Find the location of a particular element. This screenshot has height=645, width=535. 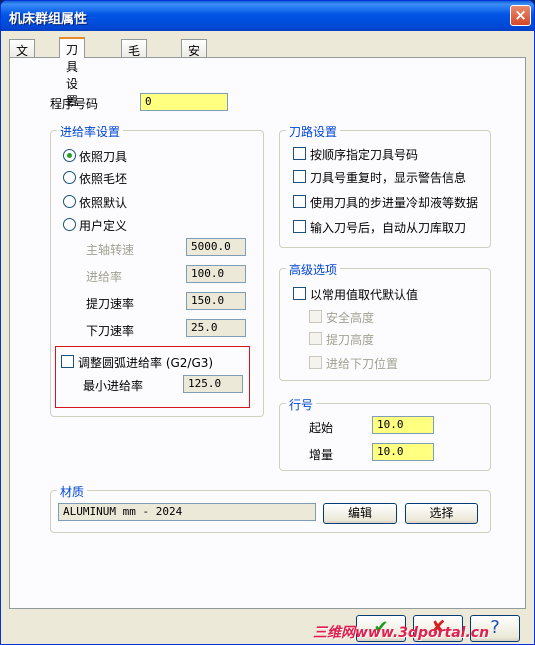

material-name-field: ALUMINUM mm - 2024 is located at coordinates (187, 512).